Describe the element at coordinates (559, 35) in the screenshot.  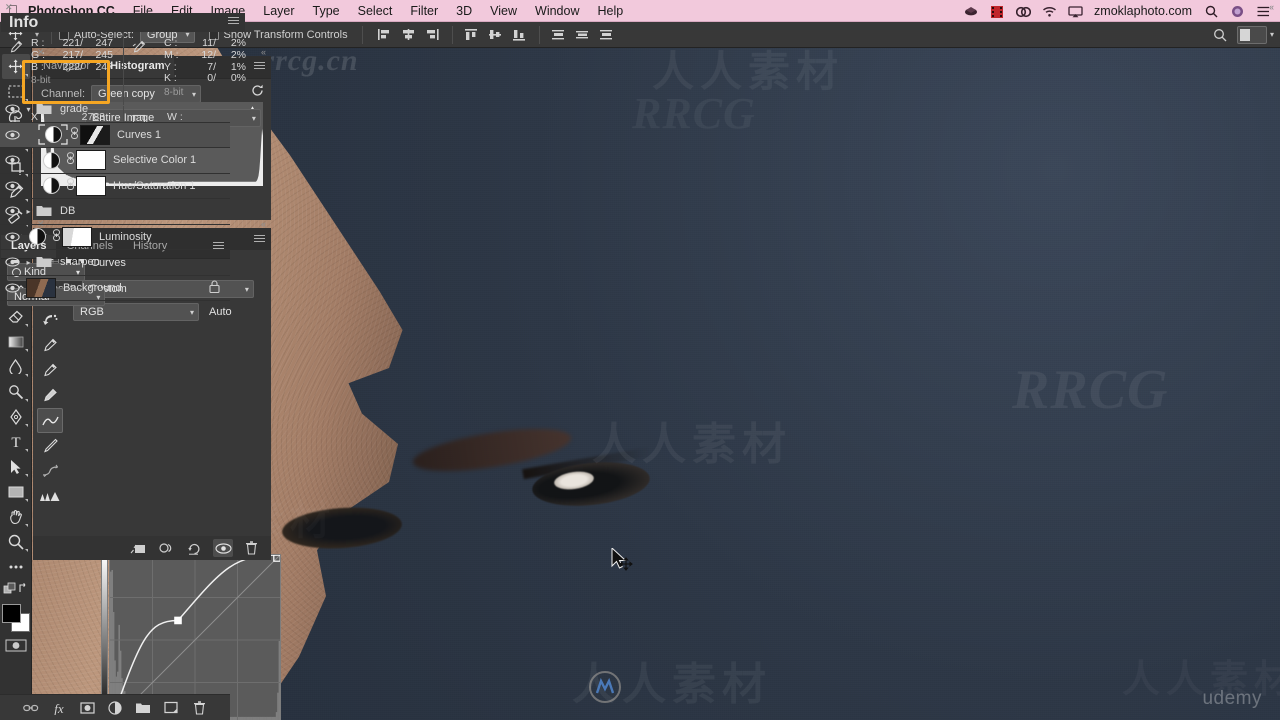
I see `distribute-top-icon` at that location.